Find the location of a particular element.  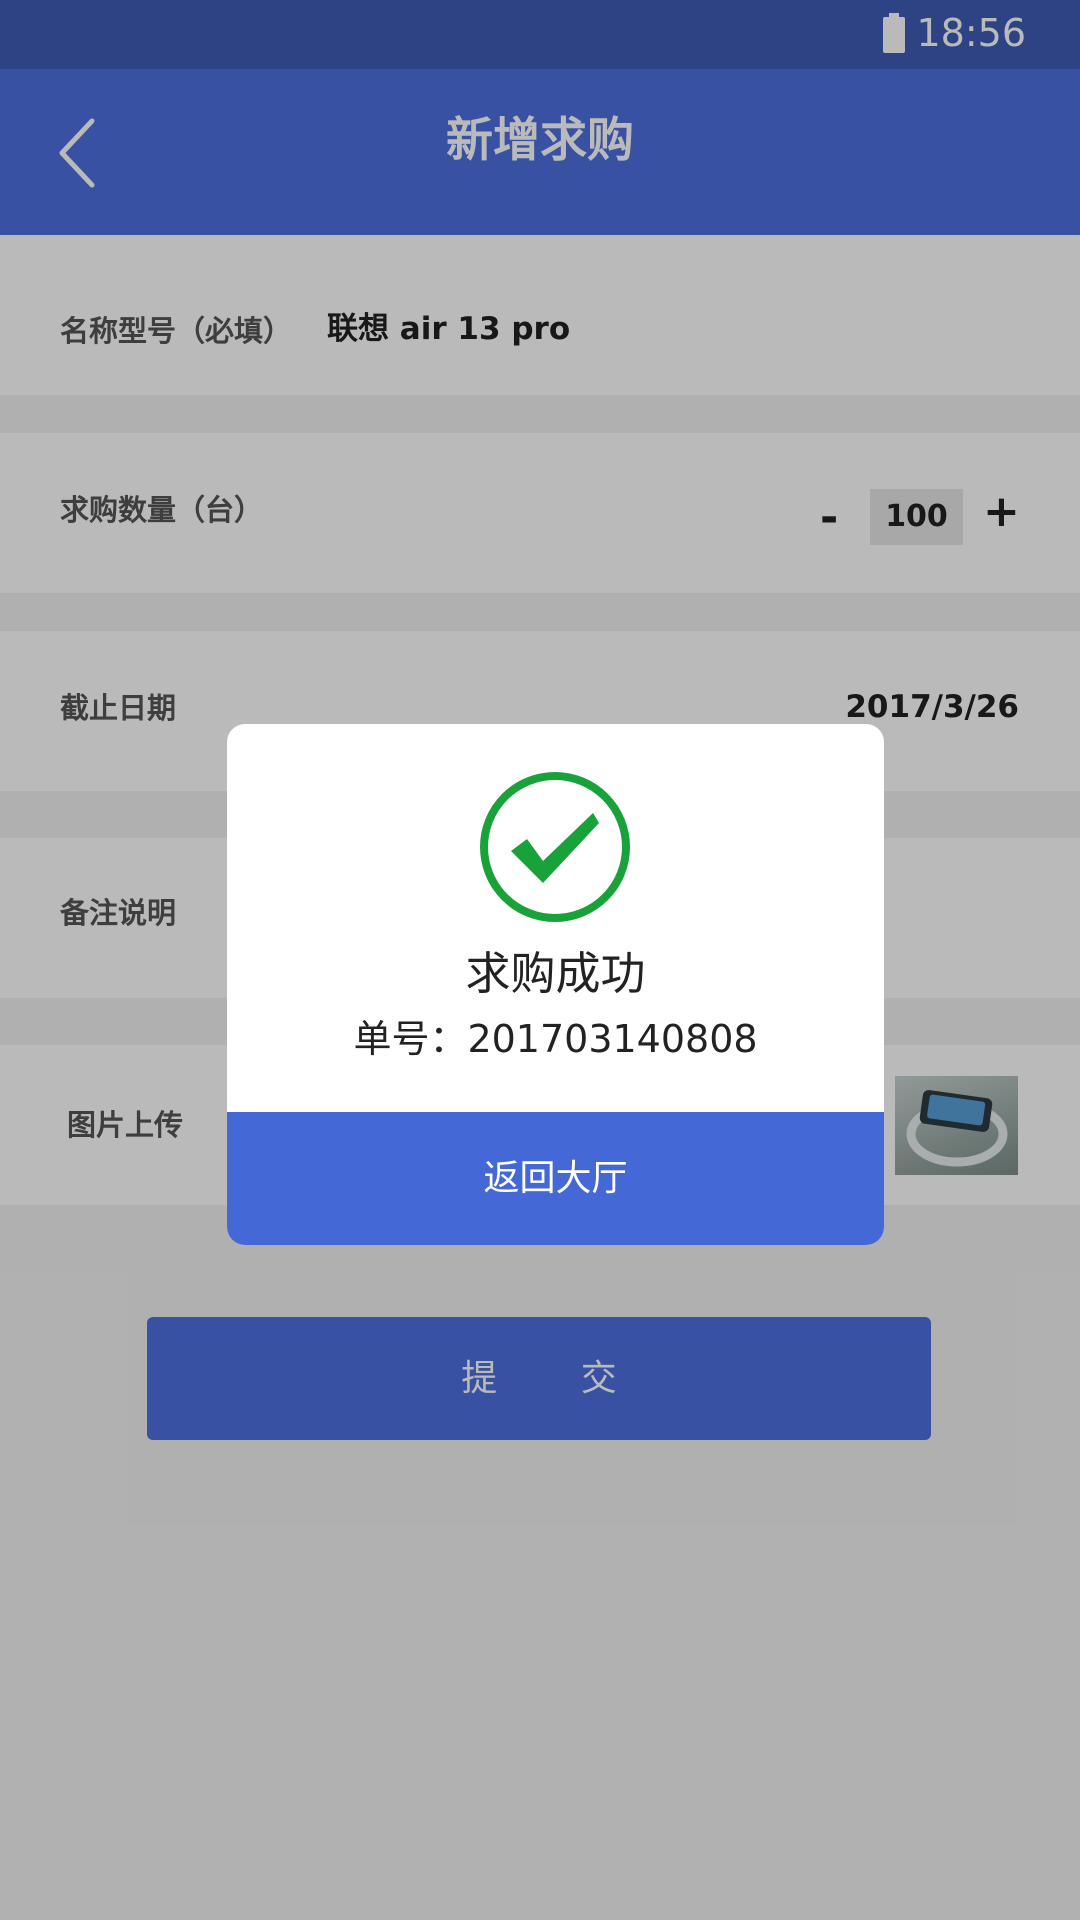

return-hall-button: 返回大厅 is located at coordinates (555, 1178).